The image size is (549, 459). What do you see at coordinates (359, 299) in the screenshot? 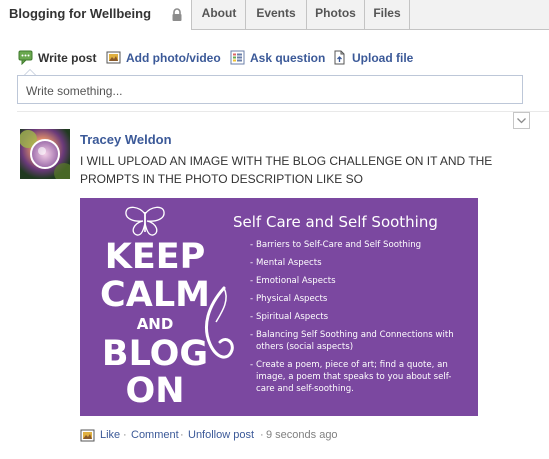
I see `image-bullet: Physical Aspects` at bounding box center [359, 299].